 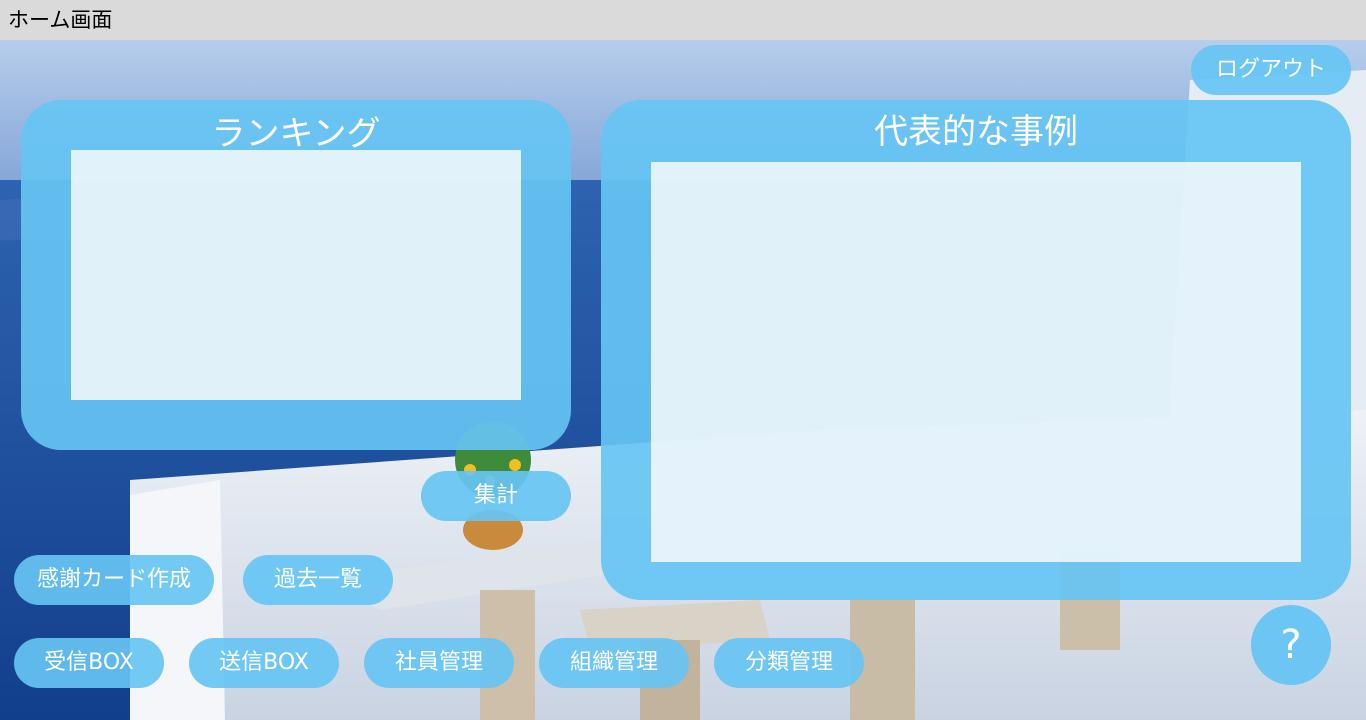 What do you see at coordinates (89, 663) in the screenshot?
I see `inbox-button: 受信BOX` at bounding box center [89, 663].